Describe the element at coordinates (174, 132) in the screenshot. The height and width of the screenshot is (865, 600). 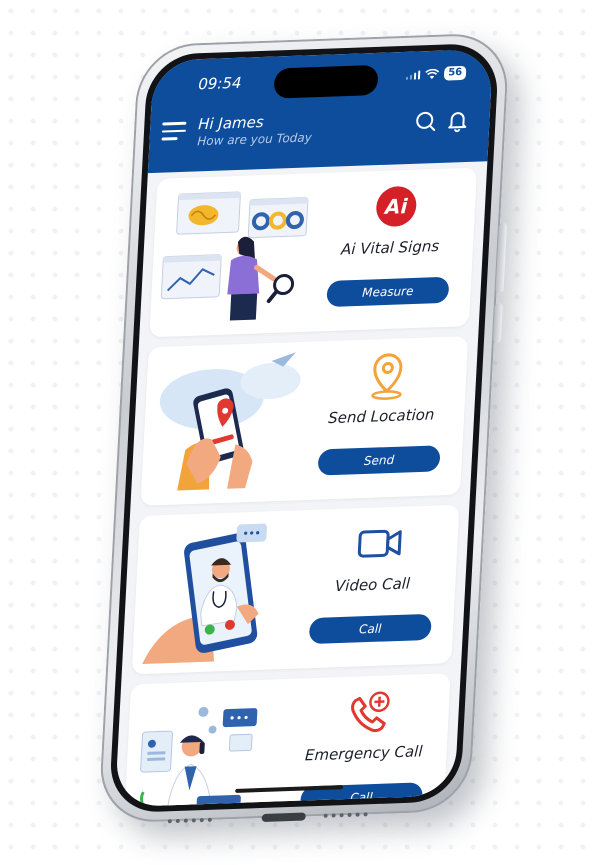
I see `menu-button` at that location.